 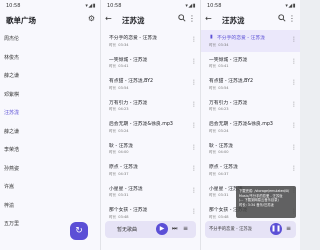 I want to click on status-bar: 10:58 ▾◢▮, so click(x=150, y=5).